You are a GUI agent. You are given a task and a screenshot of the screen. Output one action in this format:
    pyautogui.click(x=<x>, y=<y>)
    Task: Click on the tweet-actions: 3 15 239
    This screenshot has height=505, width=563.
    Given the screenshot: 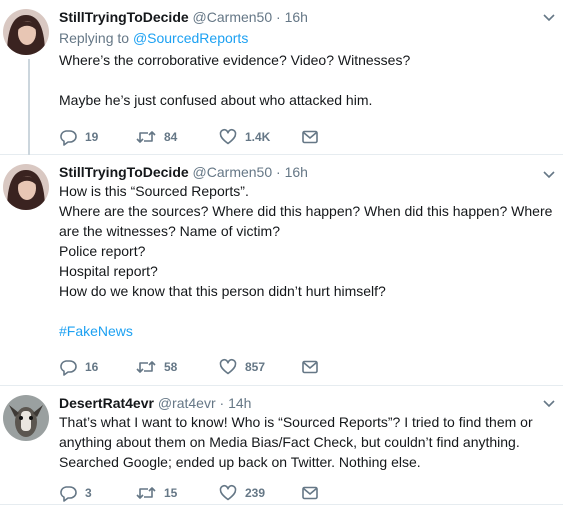 What is the action you would take?
    pyautogui.click(x=219, y=493)
    